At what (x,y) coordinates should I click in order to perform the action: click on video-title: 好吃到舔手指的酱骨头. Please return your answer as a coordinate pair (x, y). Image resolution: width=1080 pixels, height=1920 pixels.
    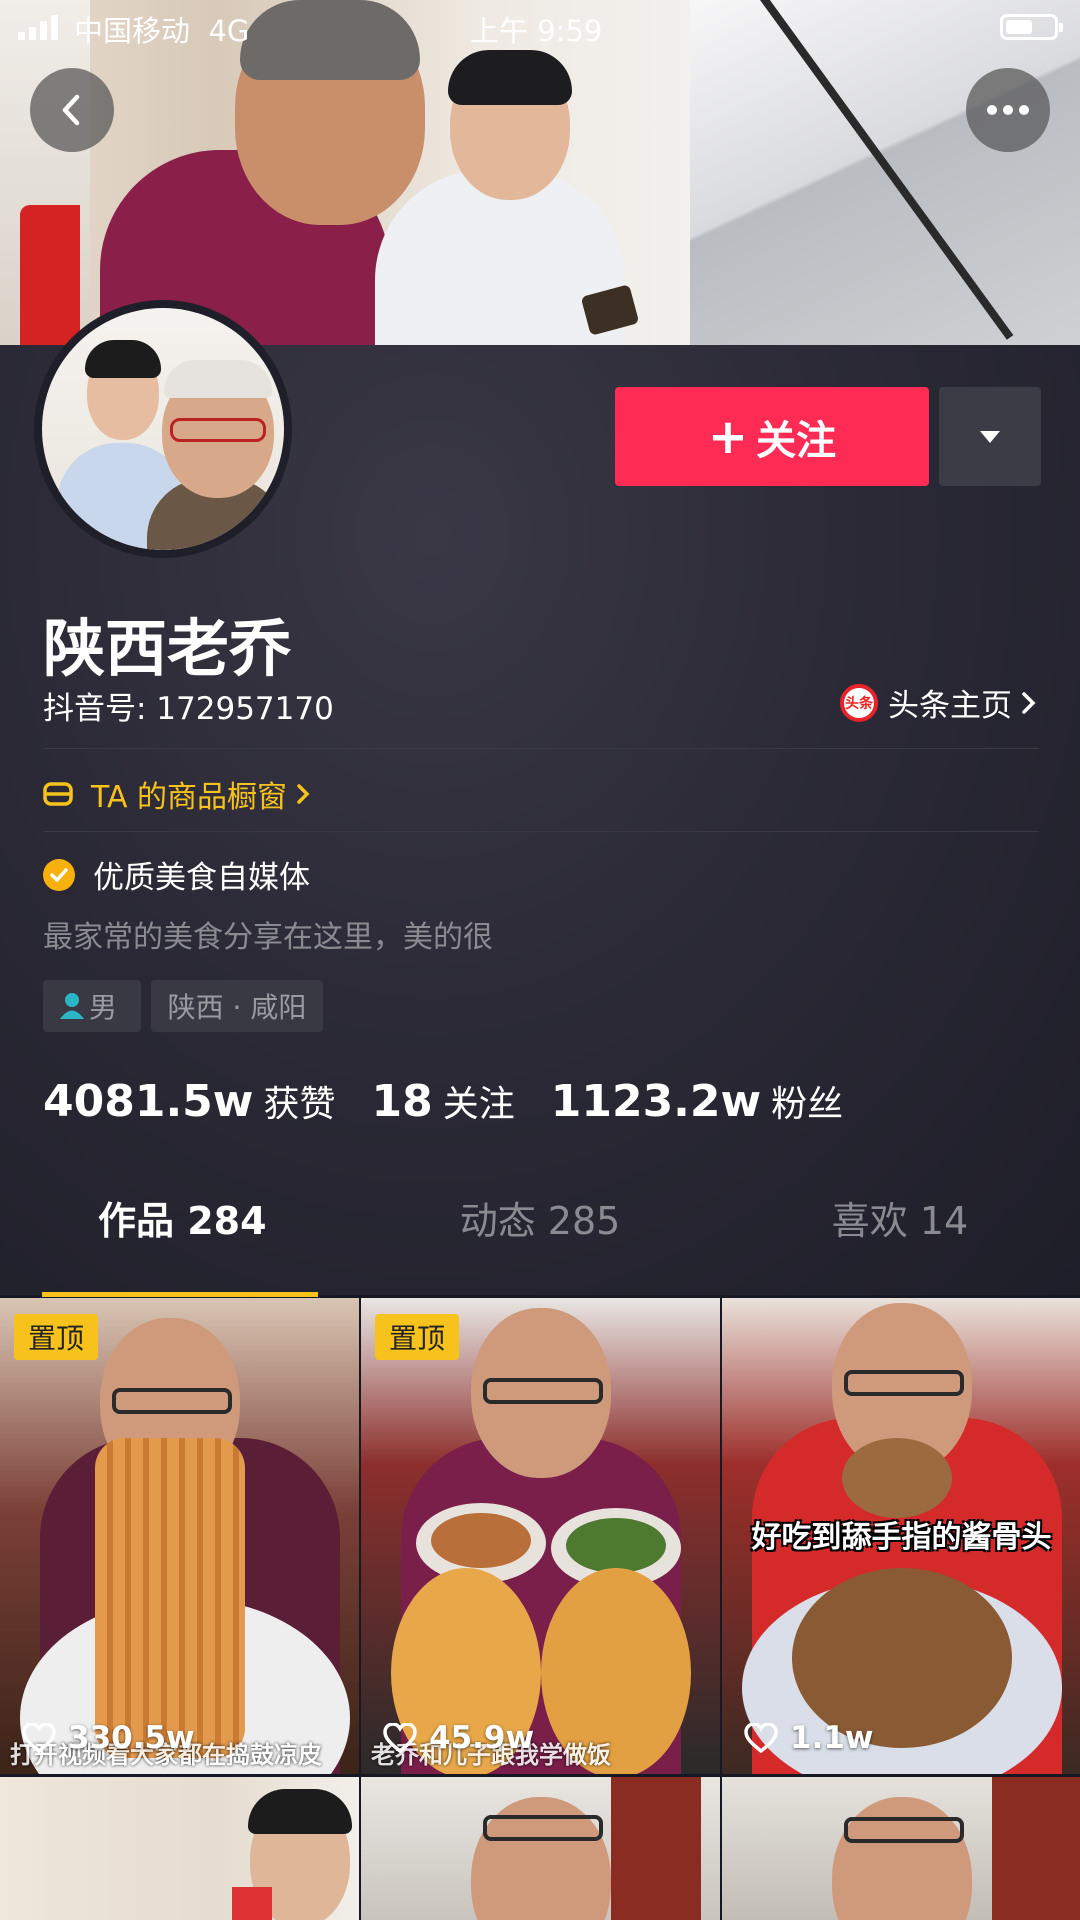
    Looking at the image, I should click on (901, 1537).